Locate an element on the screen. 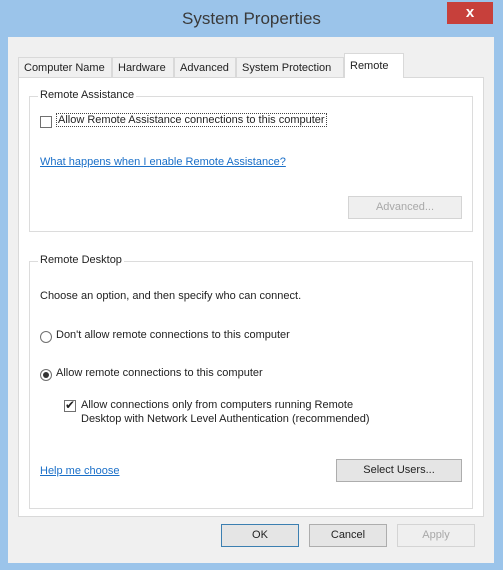 The image size is (503, 570). help-me-choose-link: Help me choose is located at coordinates (80, 471).